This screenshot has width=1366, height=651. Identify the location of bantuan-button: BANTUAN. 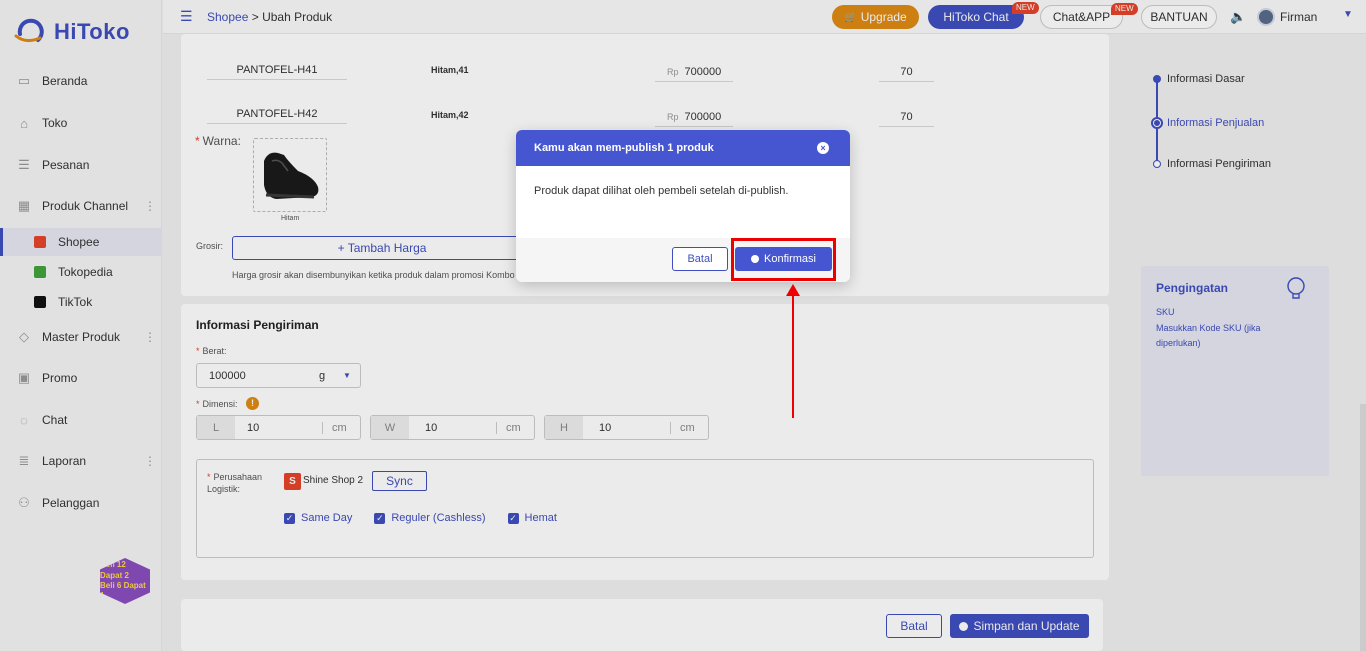
(1179, 17).